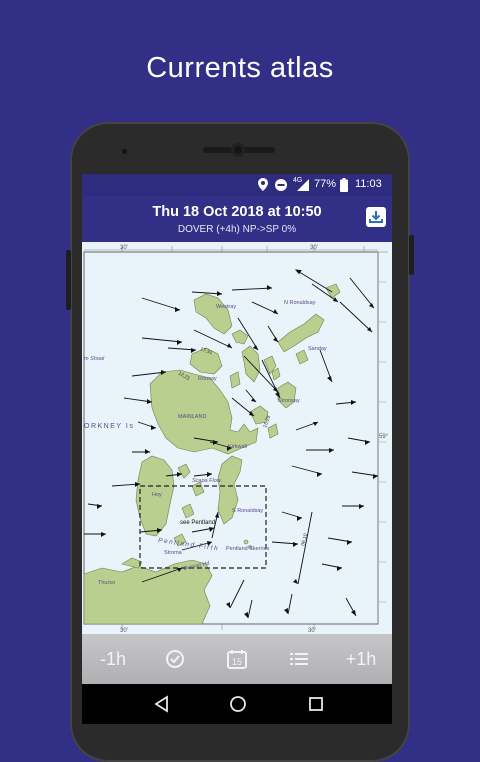 The height and width of the screenshot is (762, 480). I want to click on place-mainland: MAINLAND, so click(192, 417).